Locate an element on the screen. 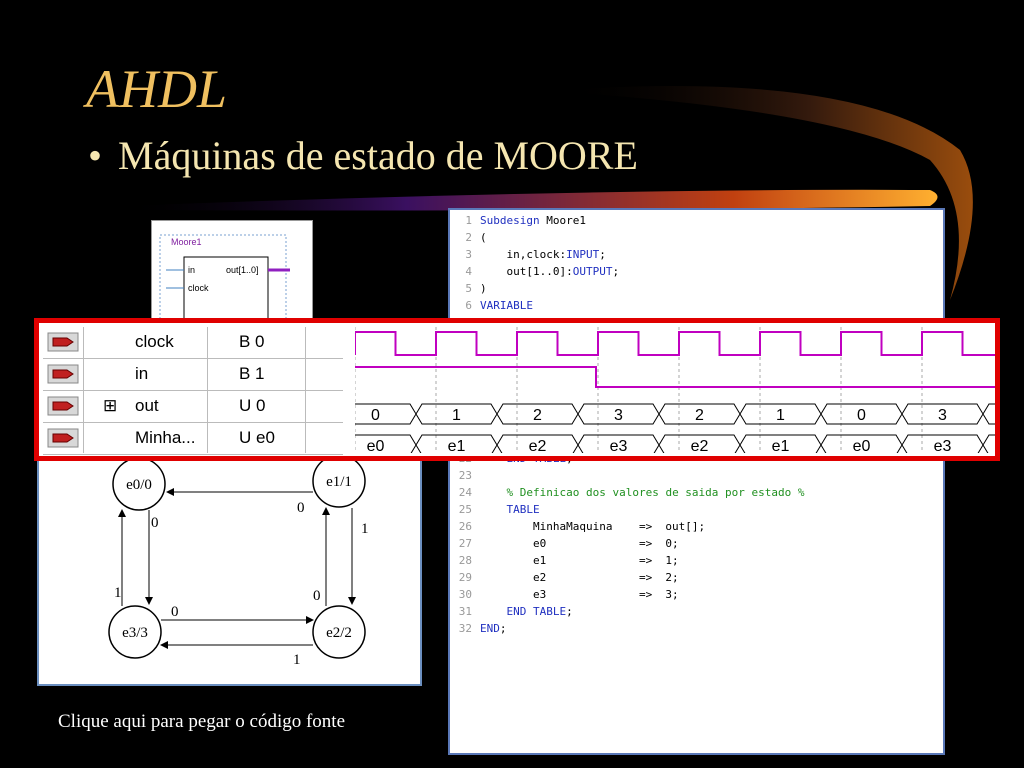 The image size is (1024, 768). code-token: ) is located at coordinates (483, 288).